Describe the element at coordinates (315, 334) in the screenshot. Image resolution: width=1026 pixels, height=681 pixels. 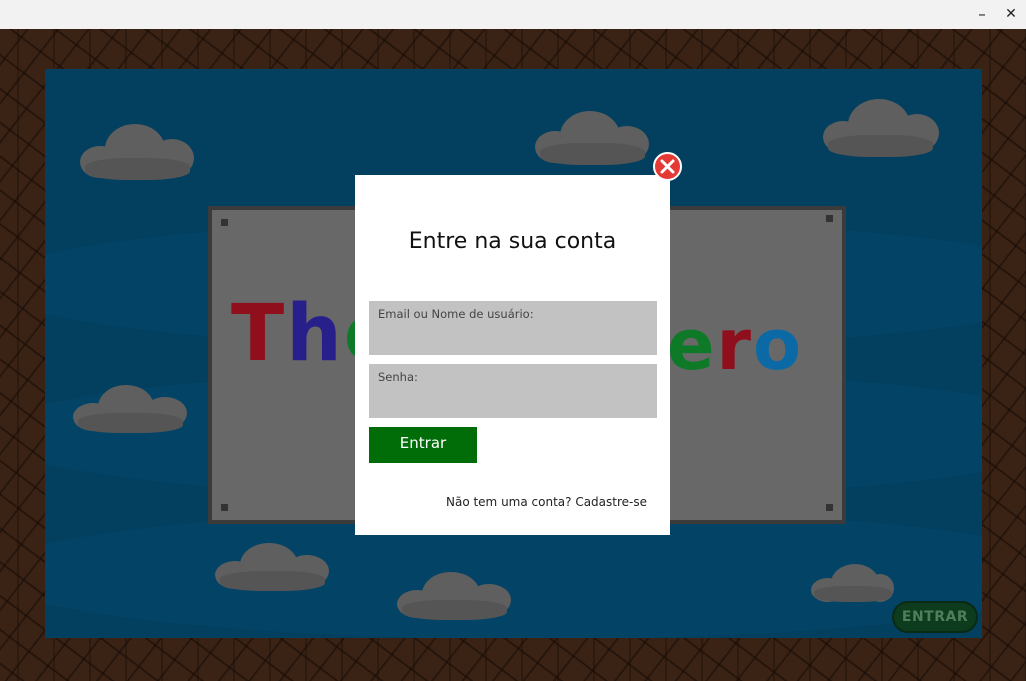
I see `logo-letter: h` at that location.